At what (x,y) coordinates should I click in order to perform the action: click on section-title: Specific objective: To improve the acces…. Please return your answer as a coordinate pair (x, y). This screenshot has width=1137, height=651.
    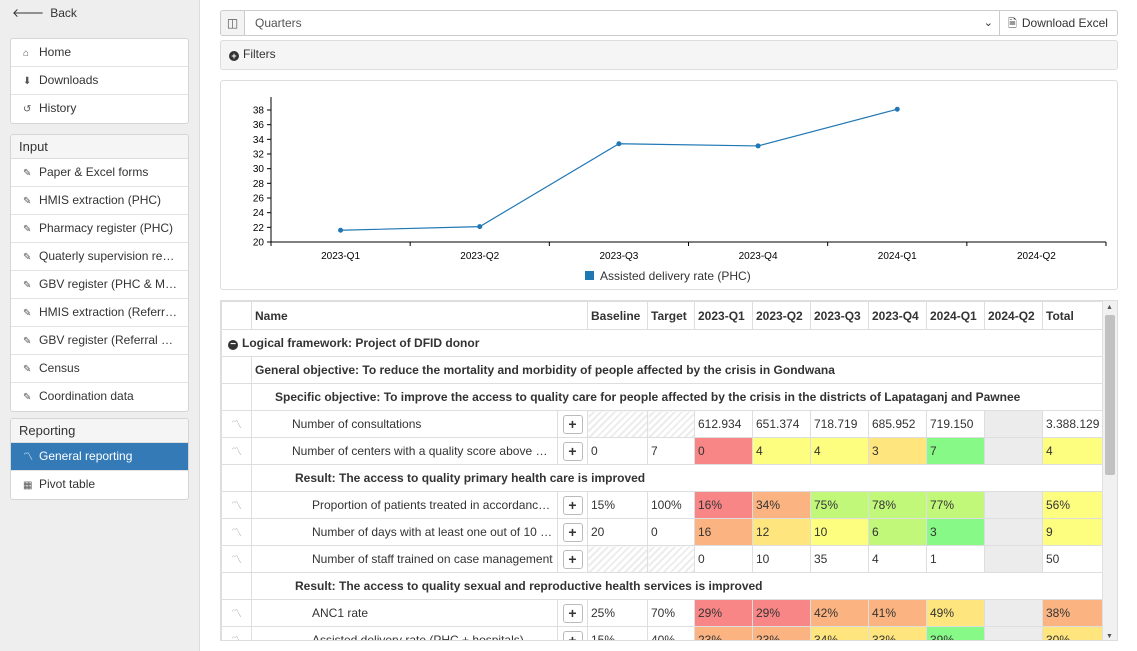
    Looking at the image, I should click on (648, 397).